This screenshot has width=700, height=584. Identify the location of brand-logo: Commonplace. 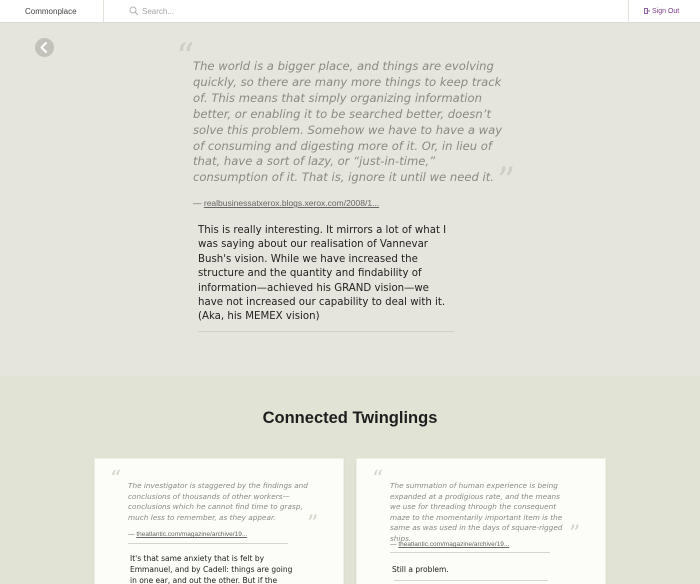
(52, 11).